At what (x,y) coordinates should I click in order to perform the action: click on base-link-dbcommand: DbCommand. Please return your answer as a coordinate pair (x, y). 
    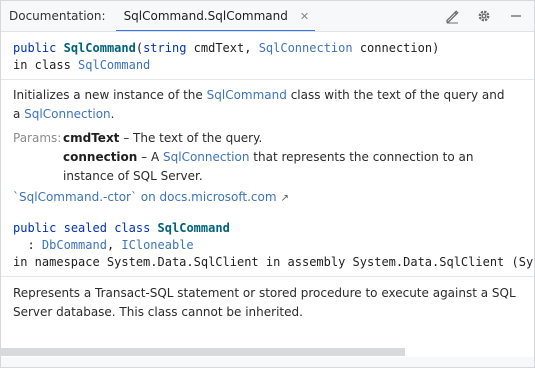
    Looking at the image, I should click on (74, 245).